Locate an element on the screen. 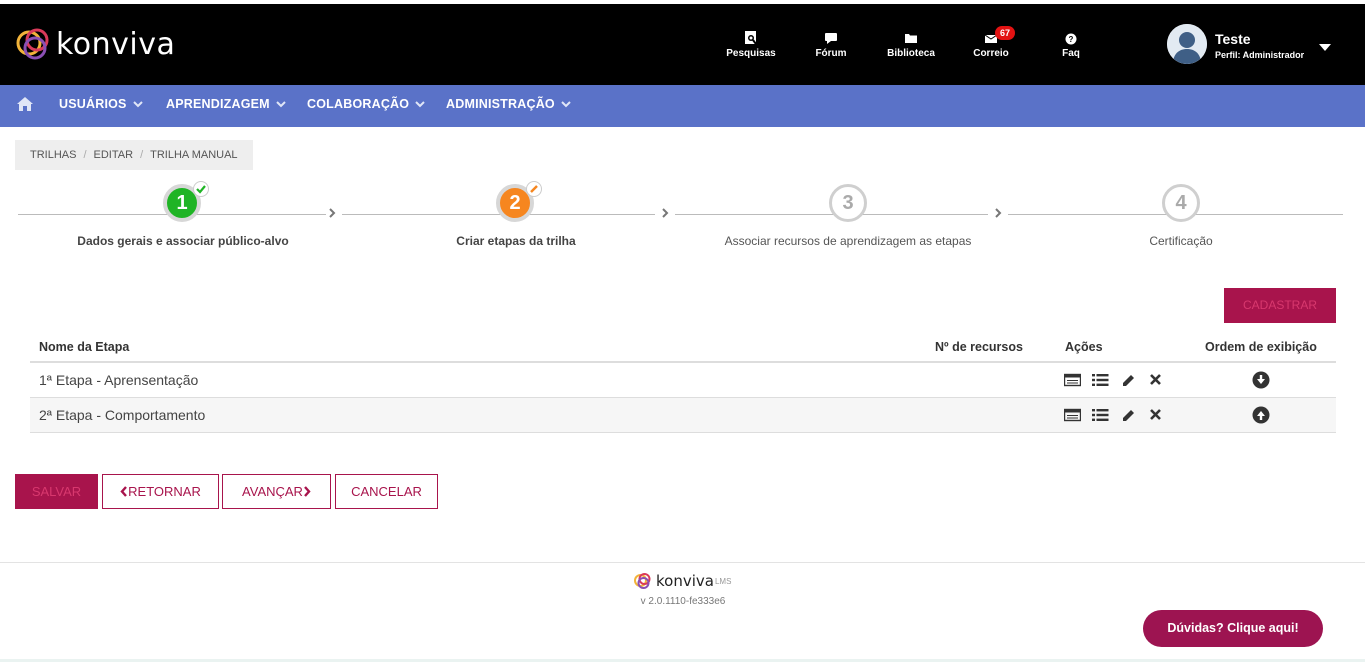 This screenshot has width=1365, height=662. menu-usuarios-label: USUÁRIOS is located at coordinates (93, 104).